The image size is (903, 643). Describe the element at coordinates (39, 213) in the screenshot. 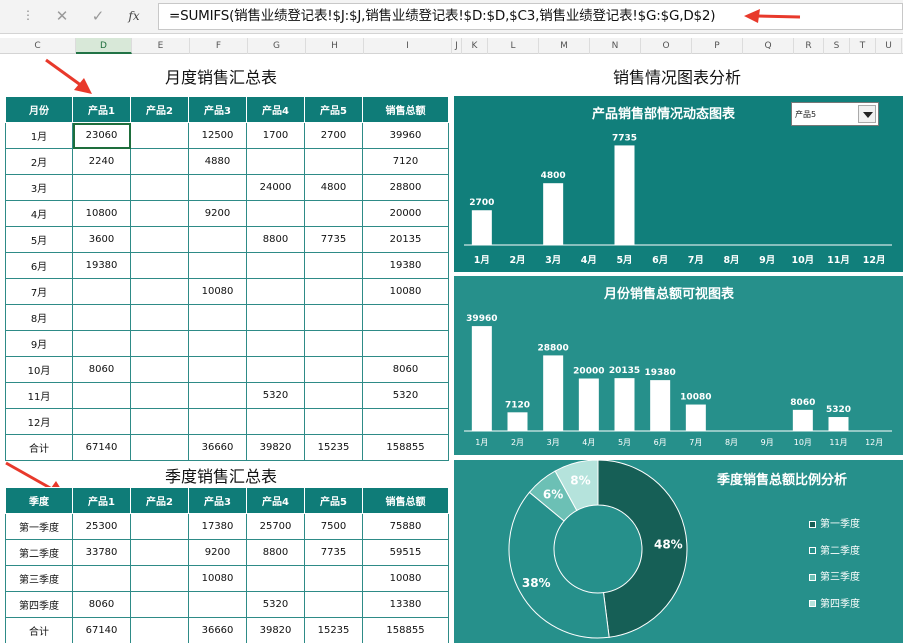

I see `table-cell: 4月` at that location.